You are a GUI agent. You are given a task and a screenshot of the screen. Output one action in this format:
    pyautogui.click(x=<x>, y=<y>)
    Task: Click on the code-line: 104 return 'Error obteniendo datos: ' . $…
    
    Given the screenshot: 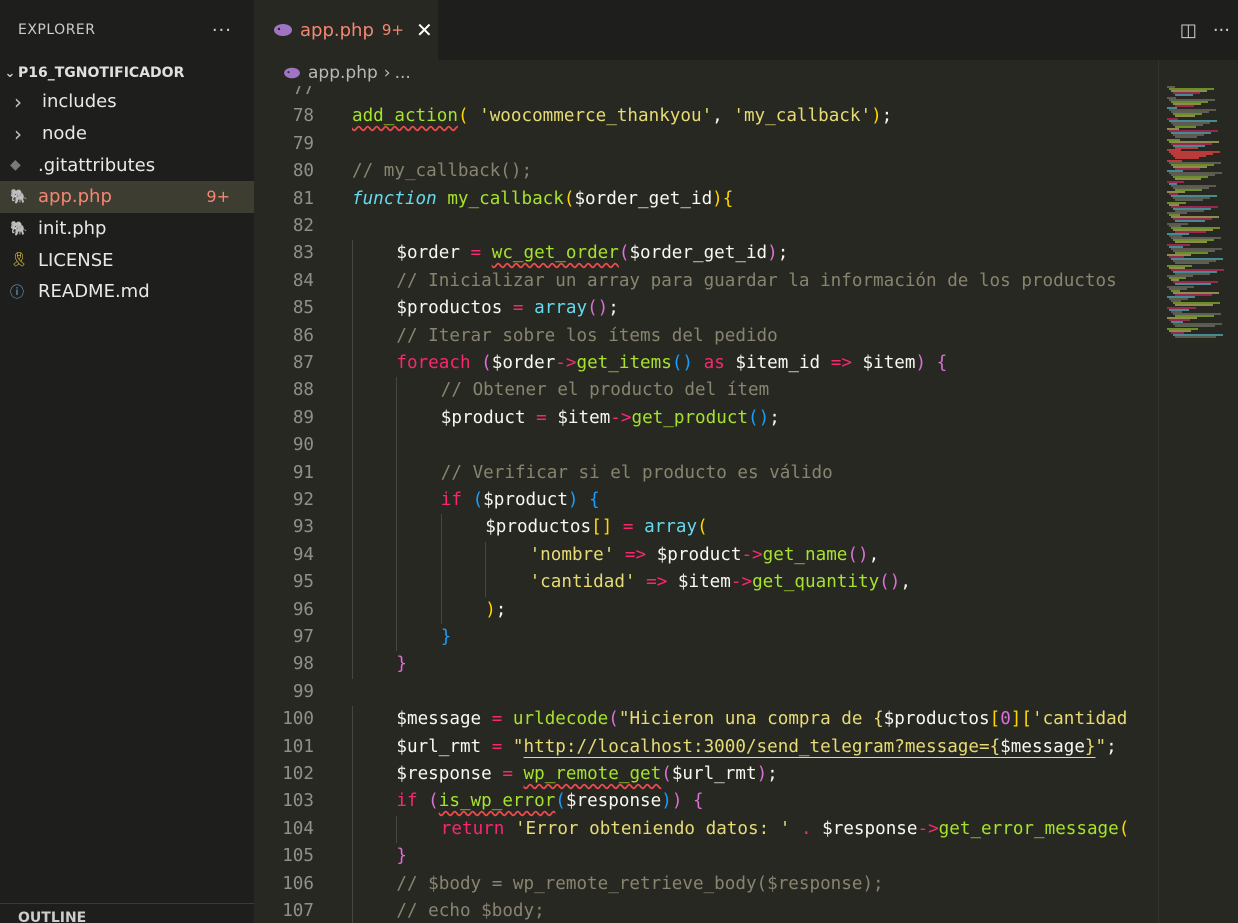 What is the action you would take?
    pyautogui.click(x=706, y=829)
    